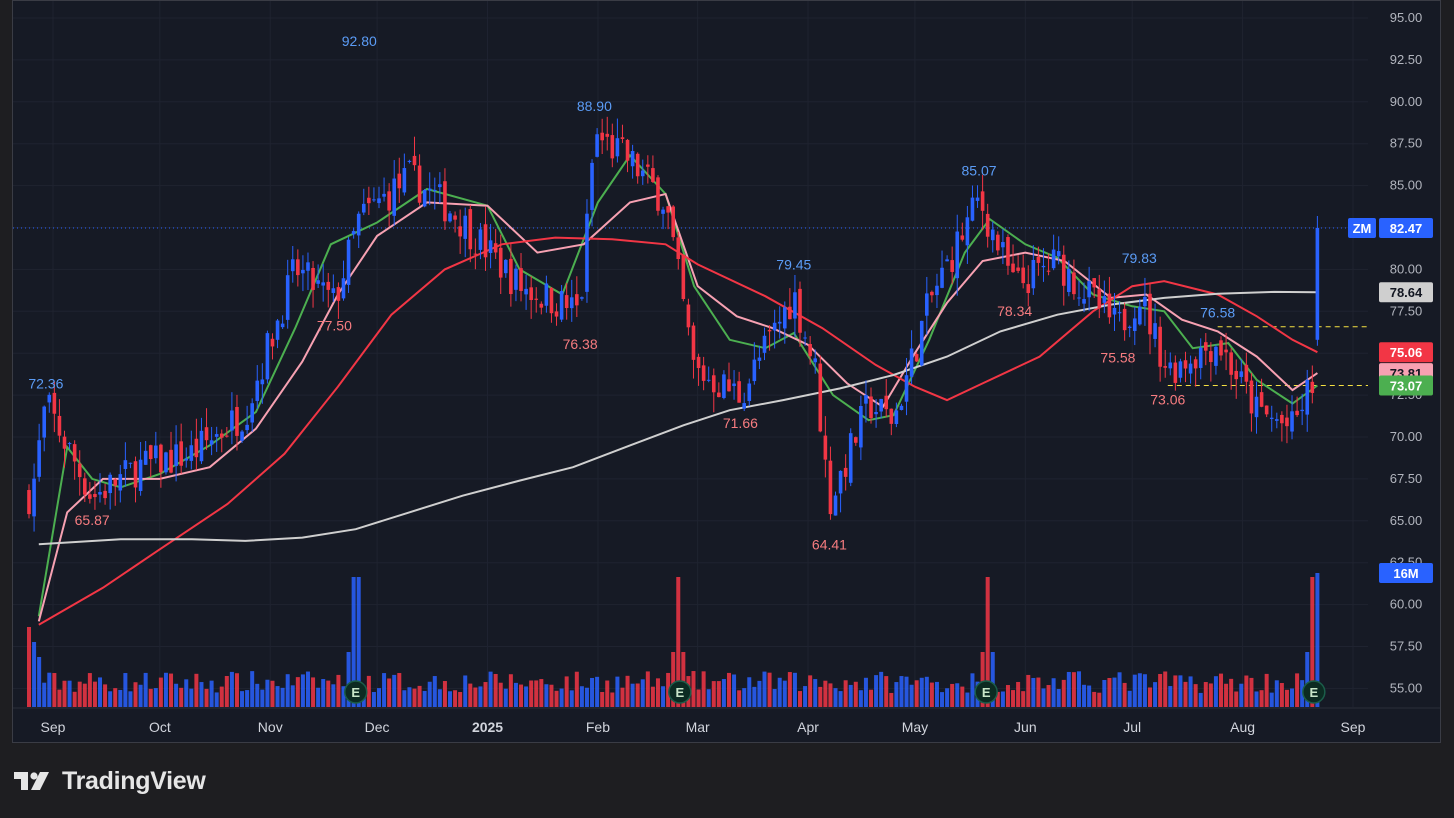  I want to click on y-tick-label: 60.00, so click(1406, 604).